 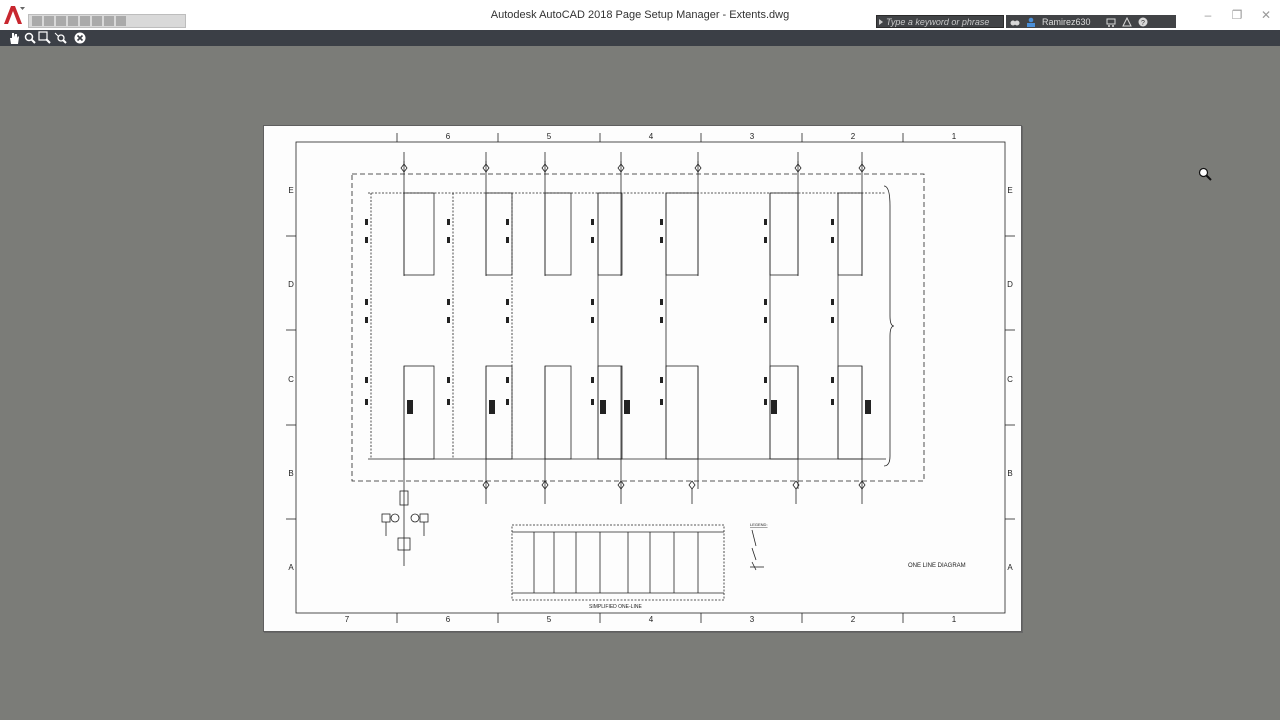 I want to click on column-label-bottom: 3, so click(x=752, y=619).